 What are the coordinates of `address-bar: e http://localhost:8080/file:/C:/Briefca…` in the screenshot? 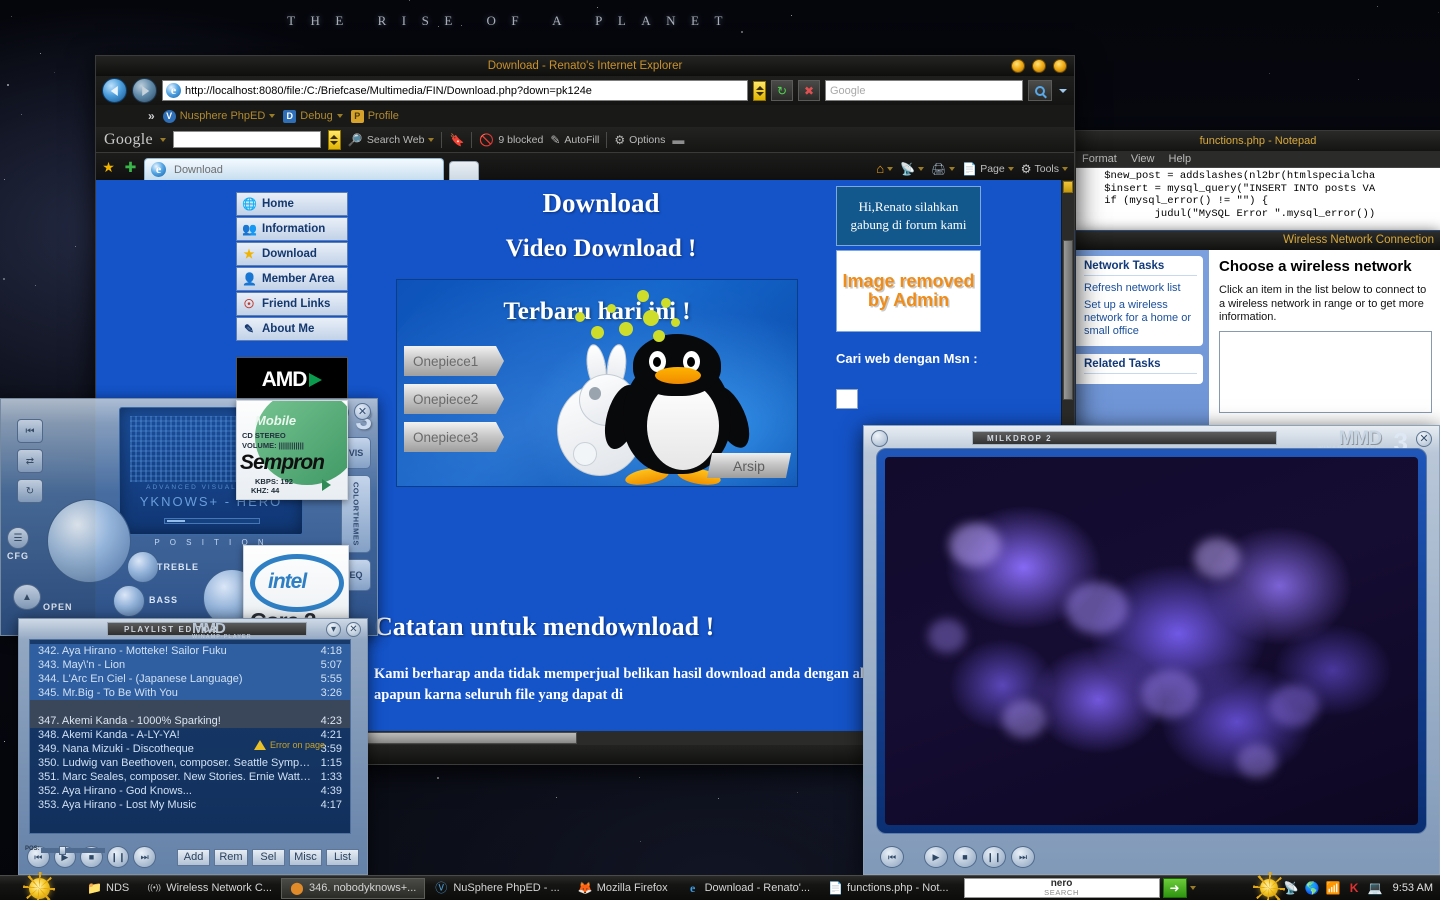 It's located at (455, 90).